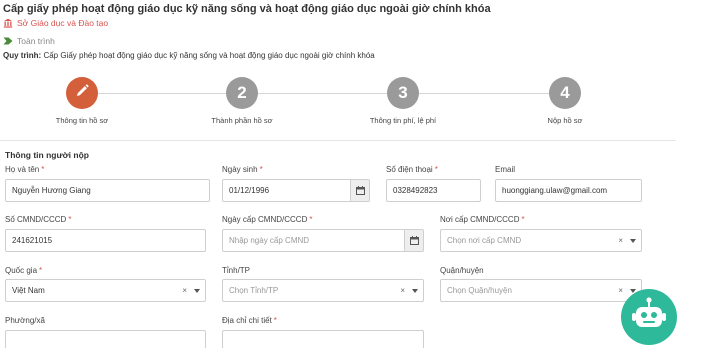 The width and height of the screenshot is (717, 348). What do you see at coordinates (249, 320) in the screenshot?
I see `address-label: Địa chỉ chi tiết *` at bounding box center [249, 320].